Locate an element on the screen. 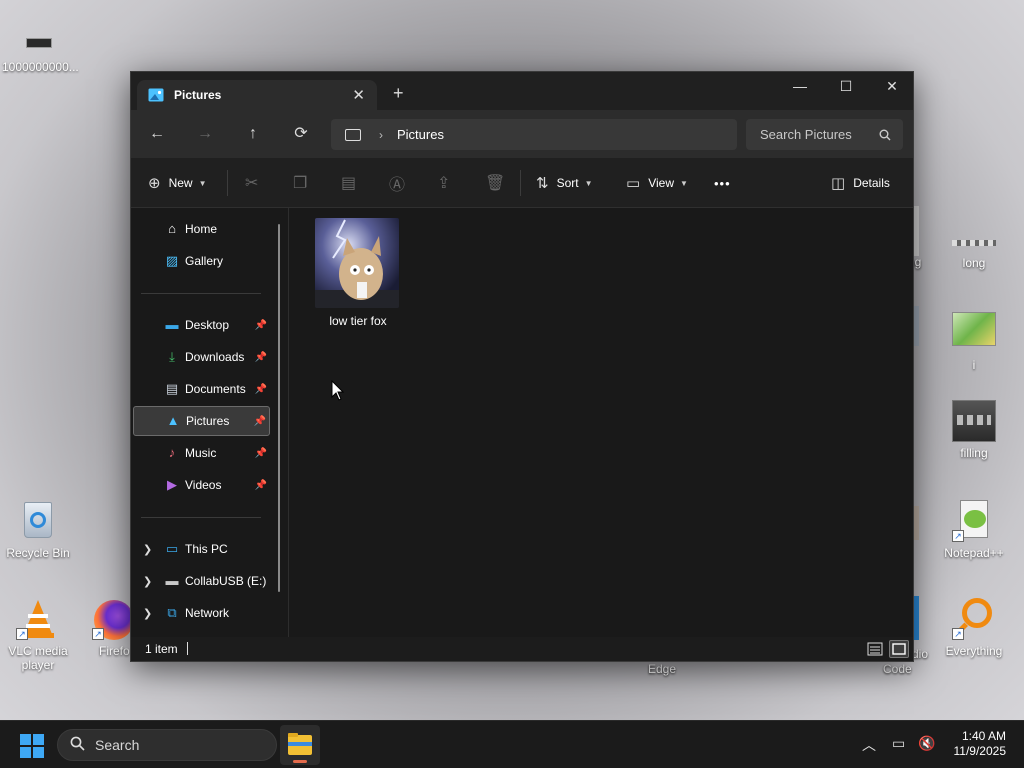 The height and width of the screenshot is (768, 1024). pictures-icon: ▲ is located at coordinates (173, 420).